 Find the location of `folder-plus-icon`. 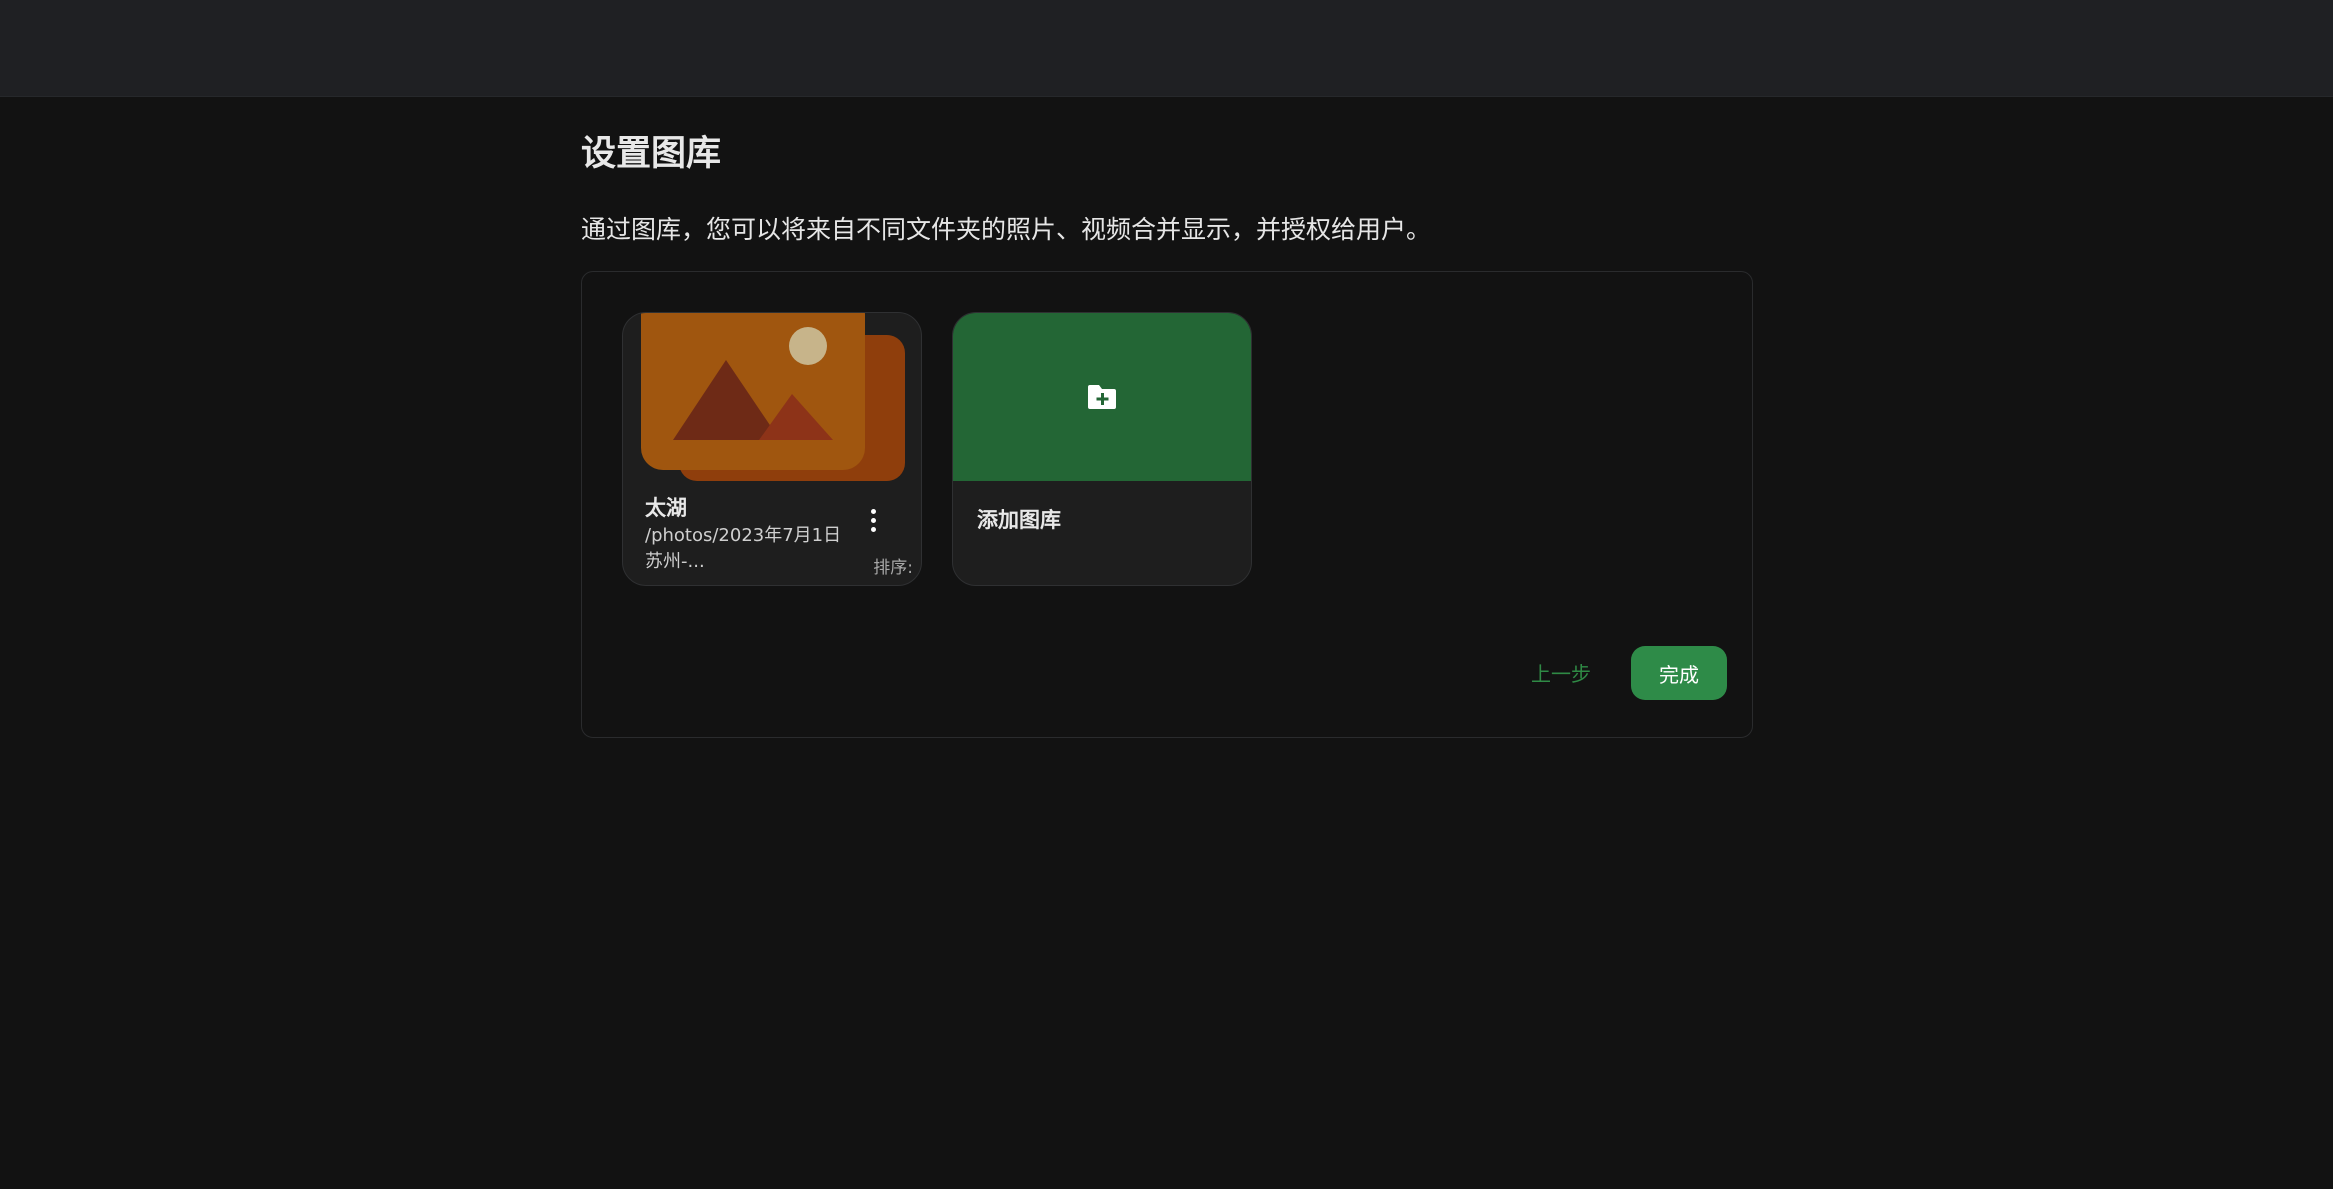

folder-plus-icon is located at coordinates (1102, 397).